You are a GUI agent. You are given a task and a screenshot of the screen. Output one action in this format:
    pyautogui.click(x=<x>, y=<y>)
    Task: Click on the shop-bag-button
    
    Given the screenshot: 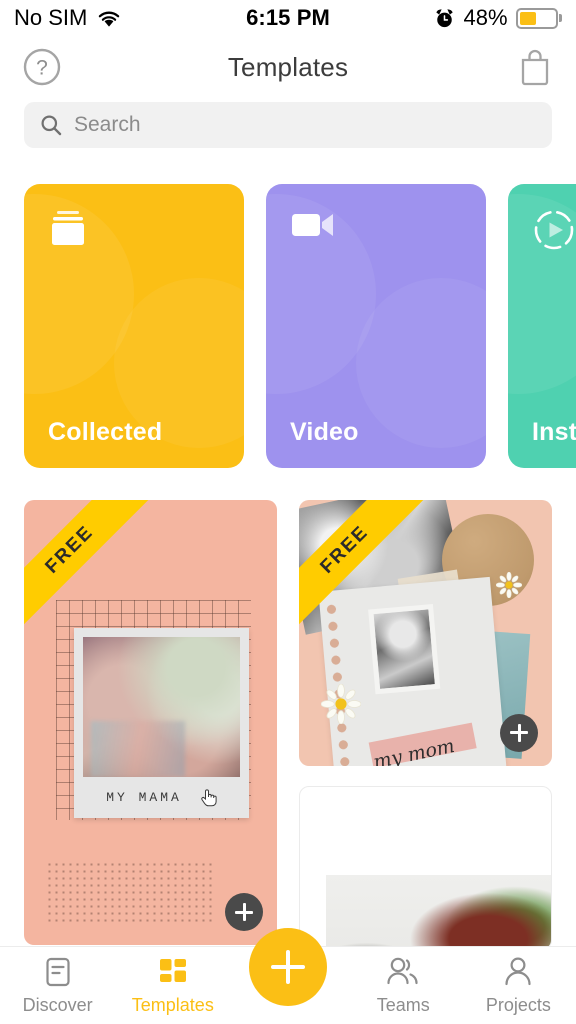 What is the action you would take?
    pyautogui.click(x=535, y=67)
    